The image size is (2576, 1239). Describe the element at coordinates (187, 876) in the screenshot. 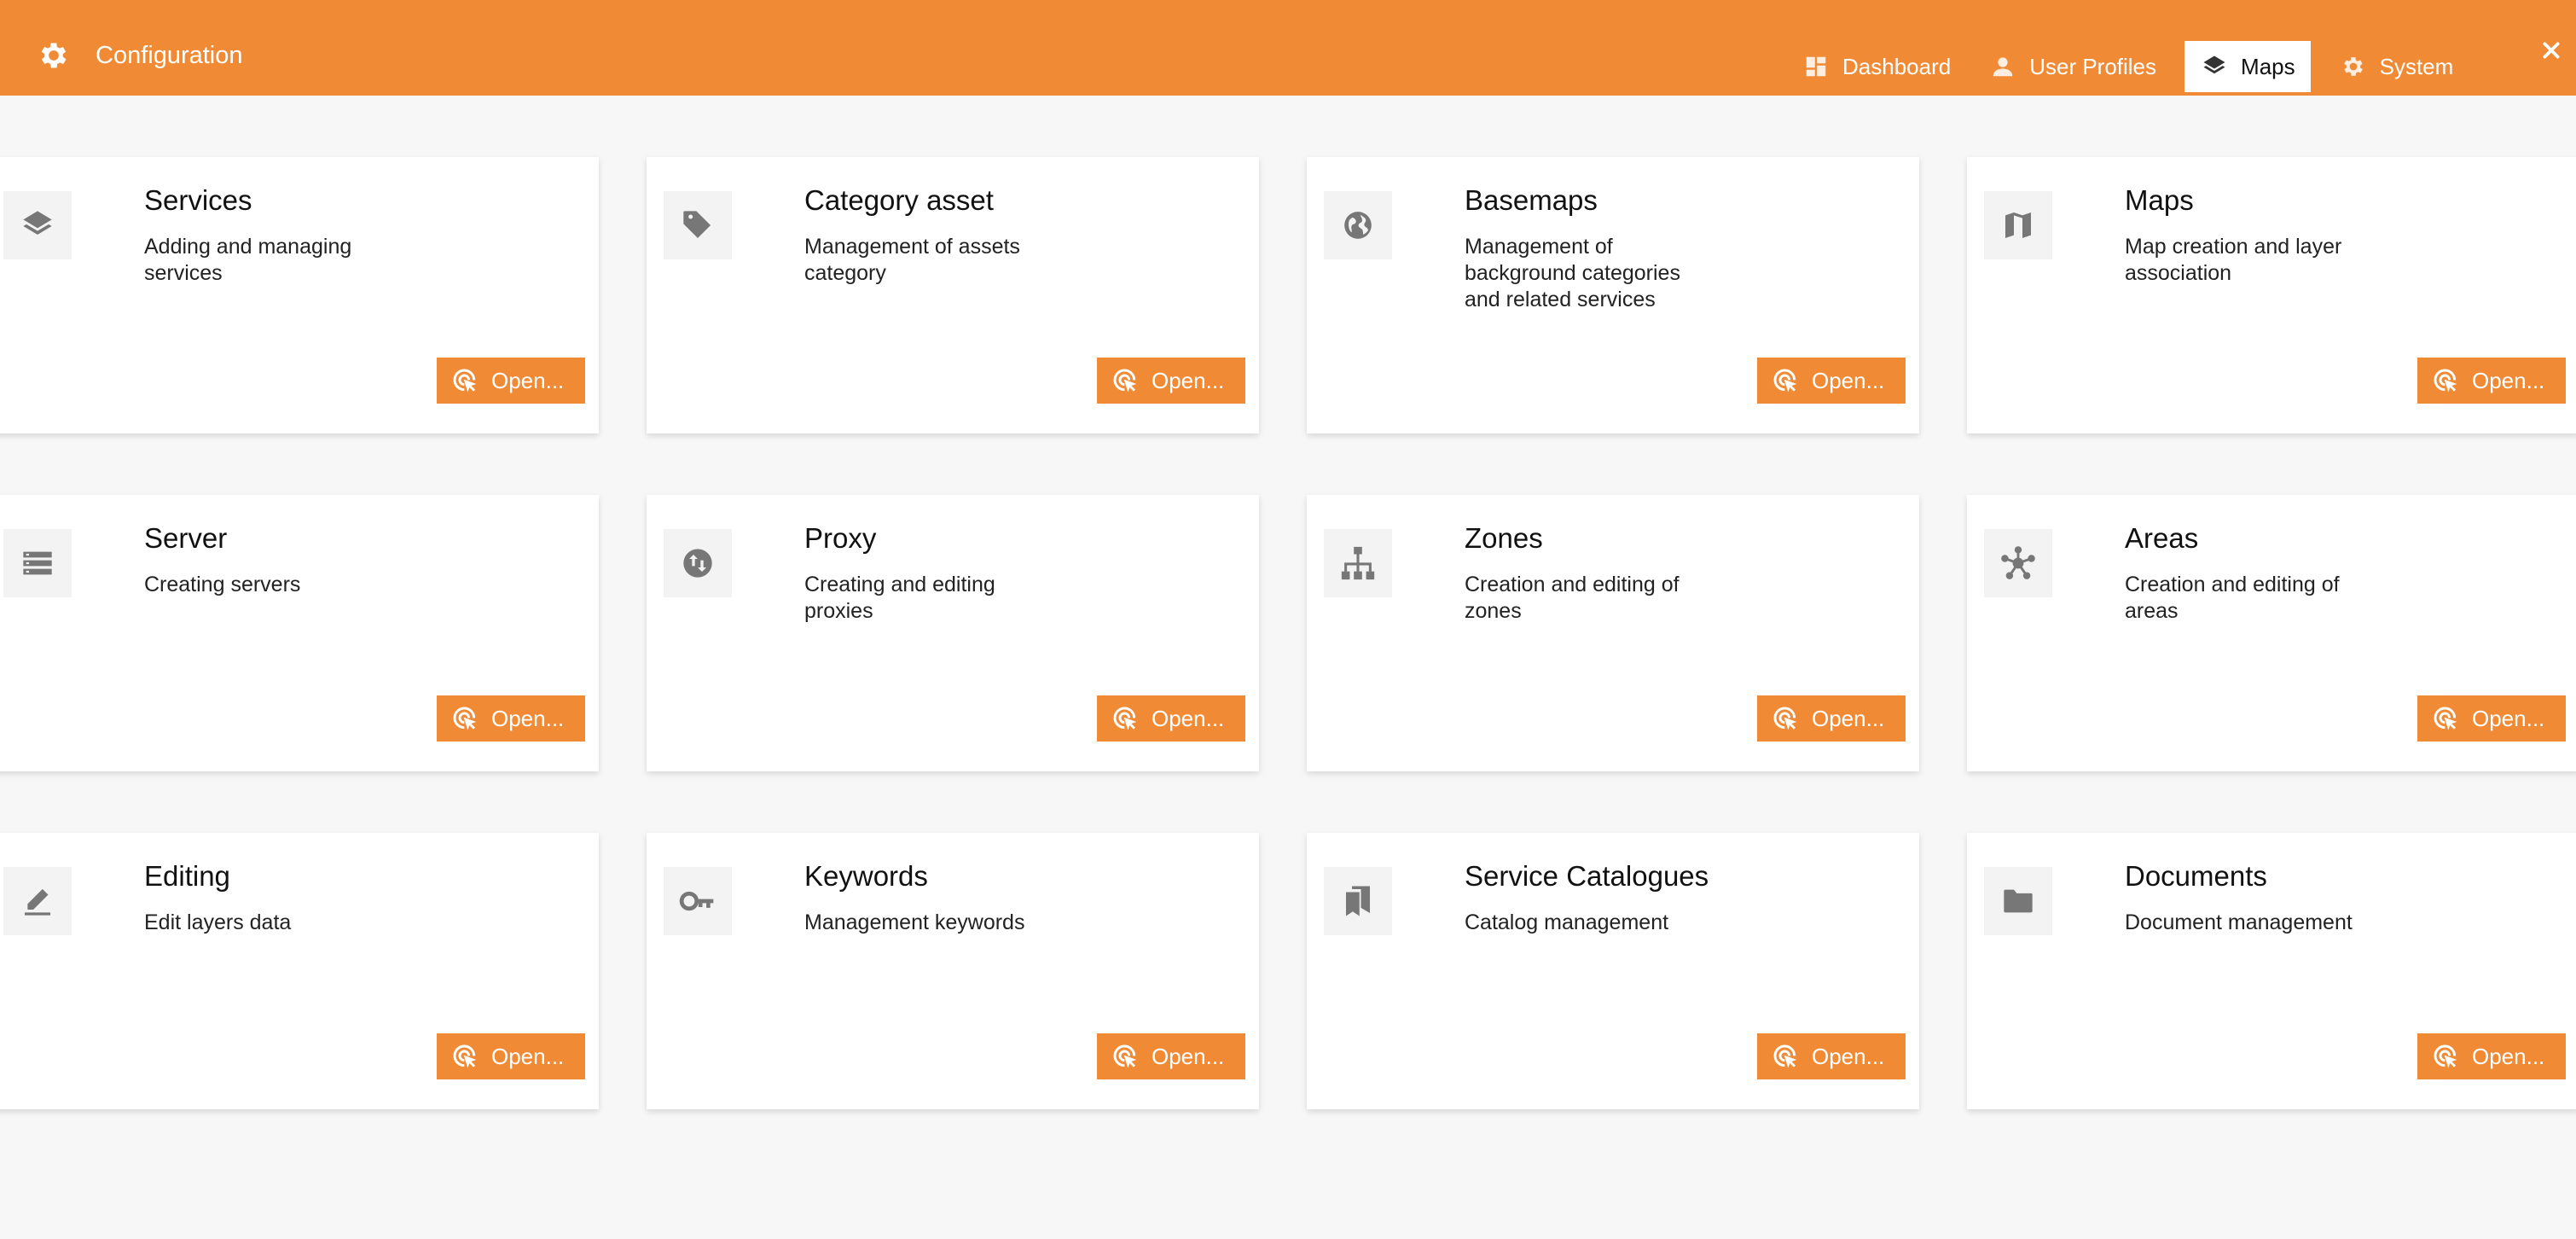

I see `card-title: Editing` at that location.